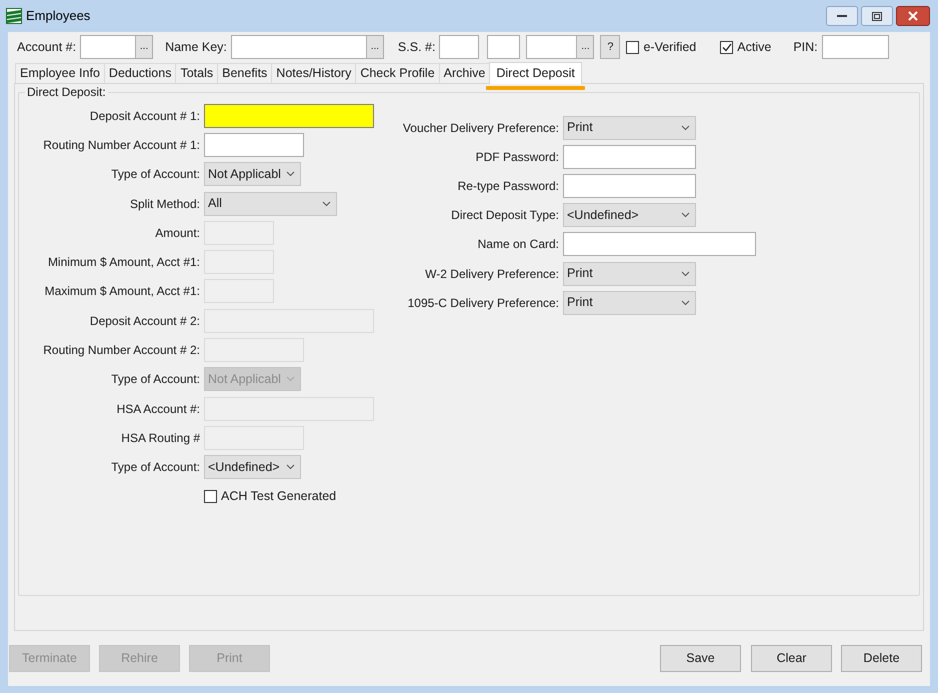 This screenshot has height=693, width=938. Describe the element at coordinates (481, 128) in the screenshot. I see `field-label: Voucher Delivery Preference:` at that location.